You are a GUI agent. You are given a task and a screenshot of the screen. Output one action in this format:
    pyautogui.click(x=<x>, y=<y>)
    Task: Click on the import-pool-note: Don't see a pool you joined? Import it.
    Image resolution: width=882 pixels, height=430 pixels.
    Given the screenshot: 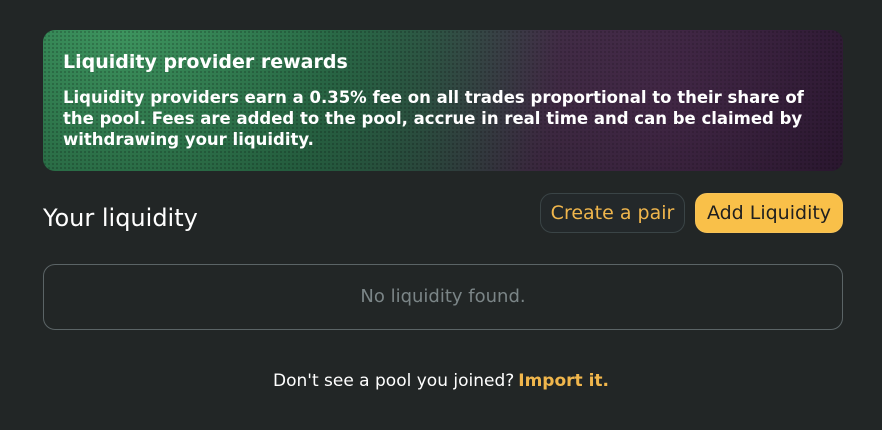 What is the action you would take?
    pyautogui.click(x=441, y=381)
    